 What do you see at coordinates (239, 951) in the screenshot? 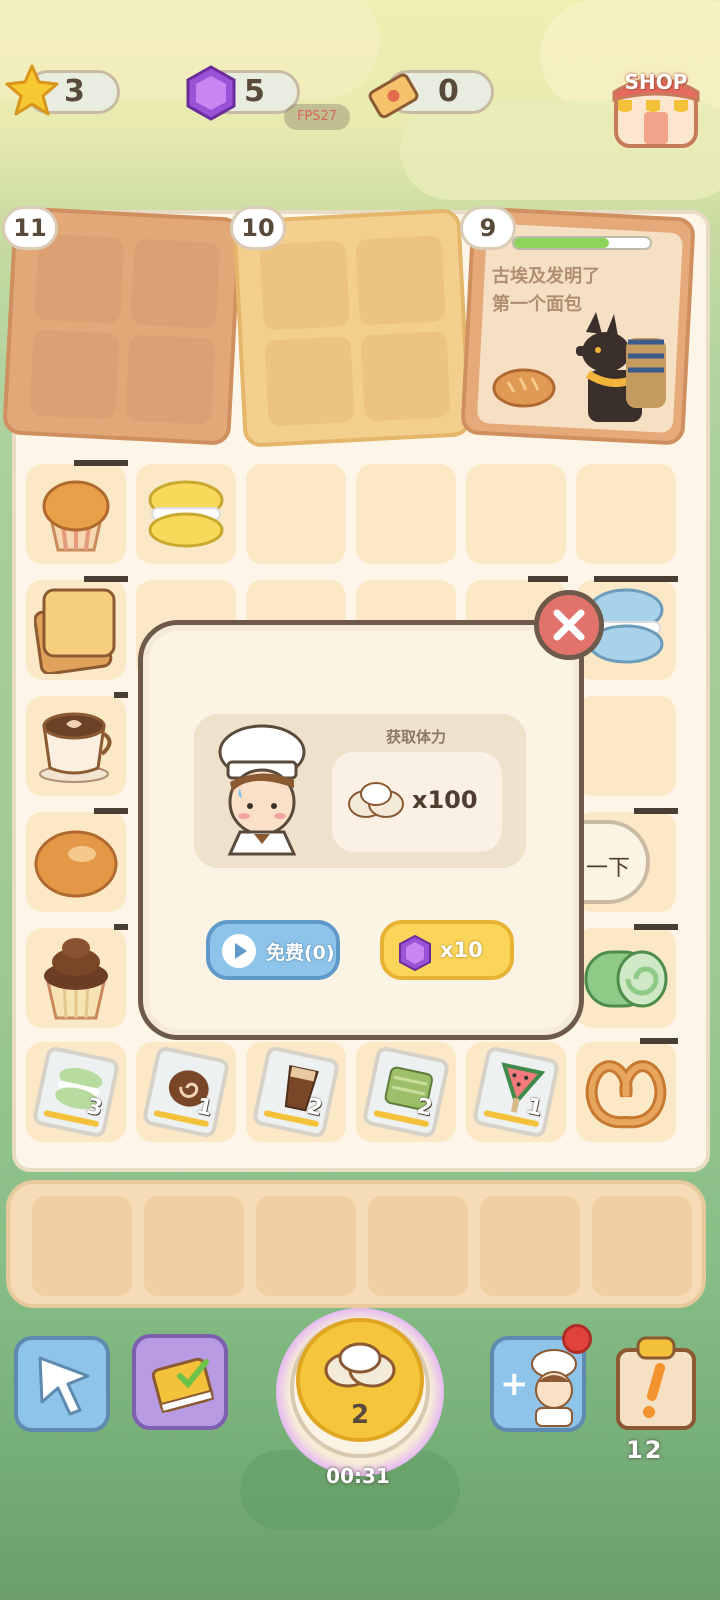
I see `play-icon` at bounding box center [239, 951].